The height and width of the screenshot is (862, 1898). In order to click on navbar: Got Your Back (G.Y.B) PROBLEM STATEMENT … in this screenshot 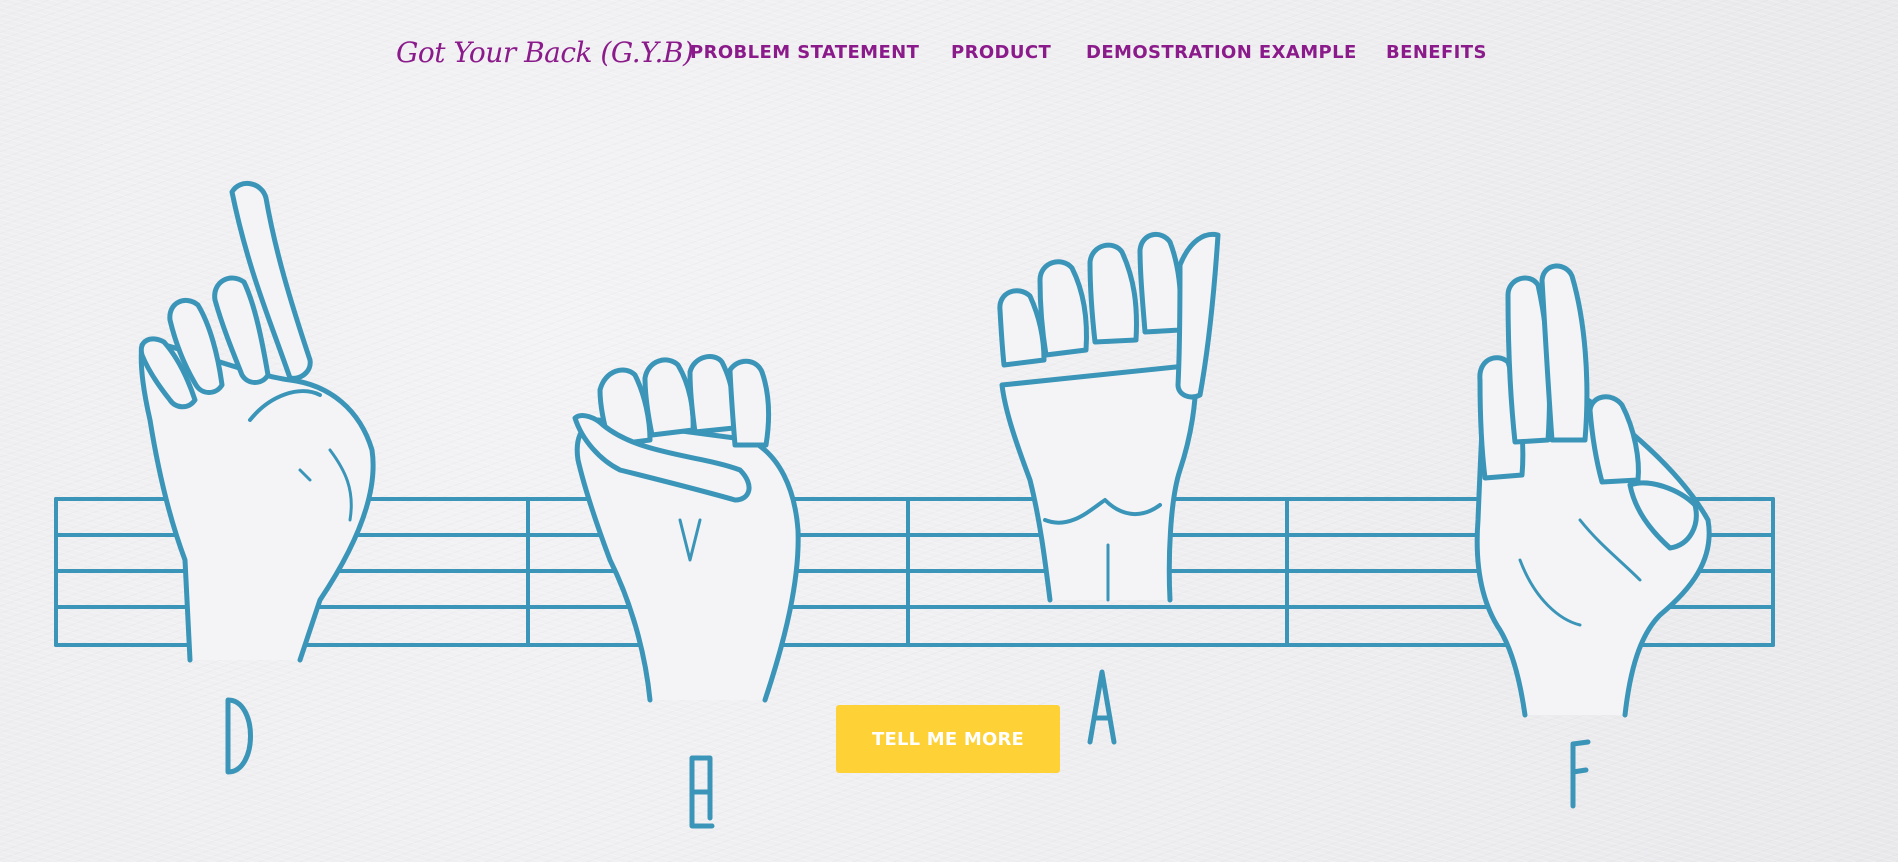, I will do `click(949, 54)`.